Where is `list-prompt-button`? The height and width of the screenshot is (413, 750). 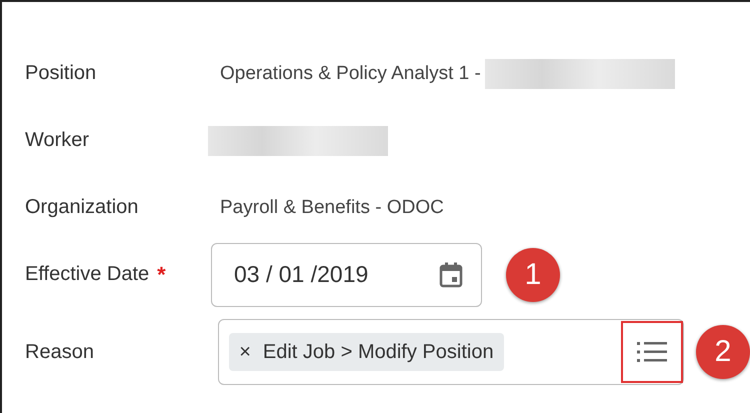
list-prompt-button is located at coordinates (652, 352).